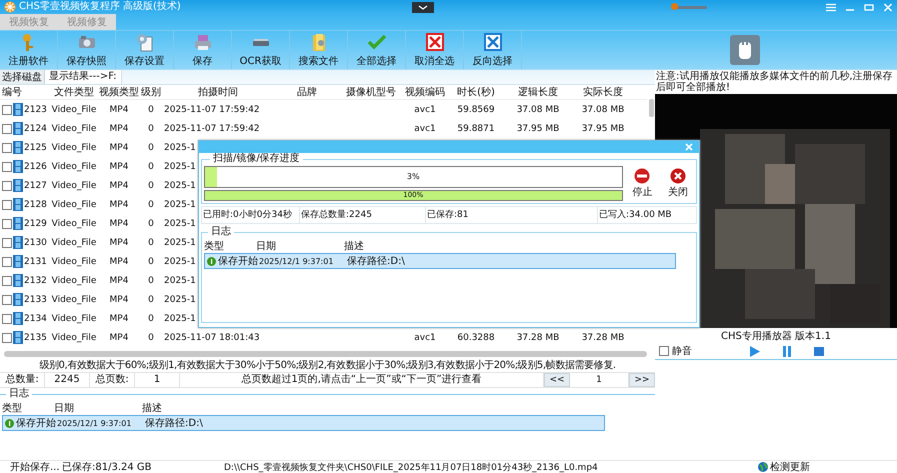 The width and height of the screenshot is (897, 473). I want to click on column-header: 视频类型, so click(119, 92).